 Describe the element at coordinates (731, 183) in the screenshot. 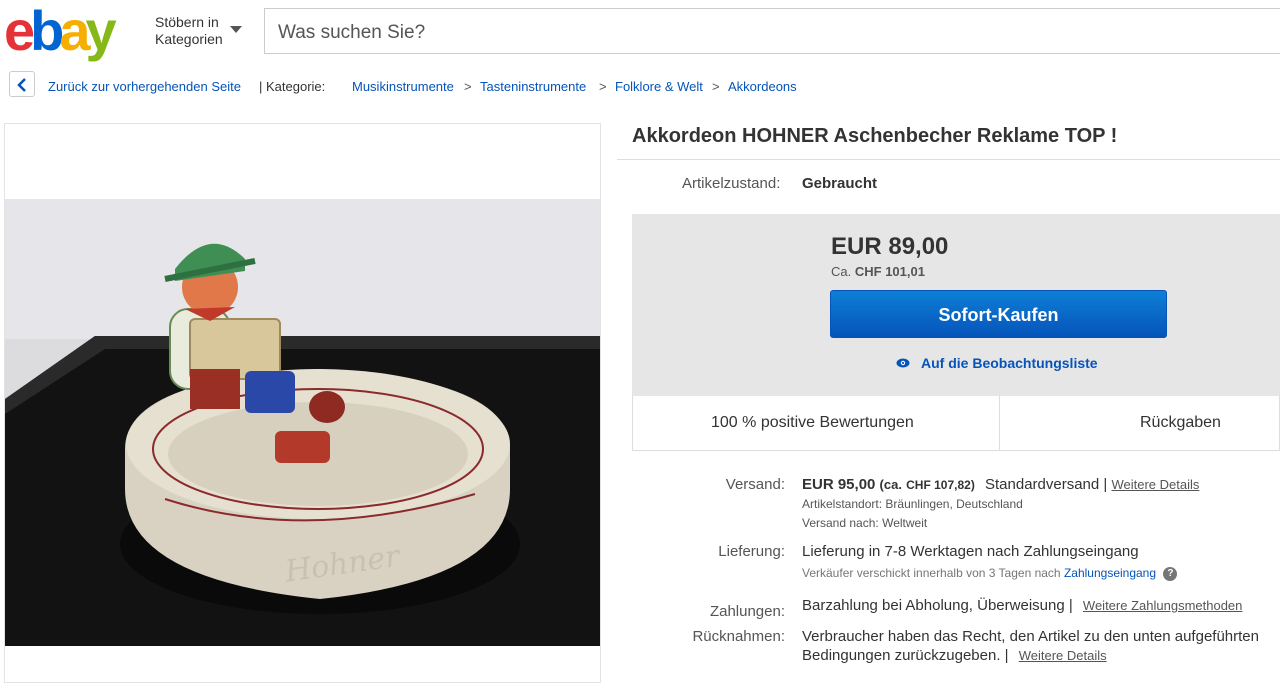

I see `condition-label: Artikelzustand:` at that location.